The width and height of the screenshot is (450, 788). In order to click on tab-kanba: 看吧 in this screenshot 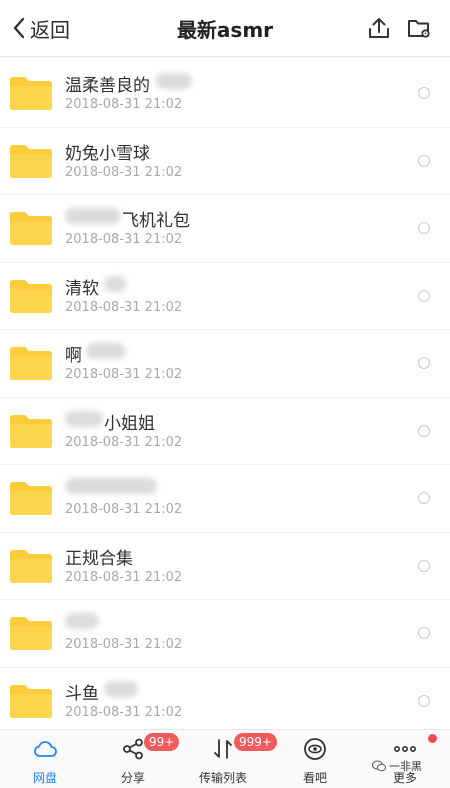, I will do `click(315, 759)`.